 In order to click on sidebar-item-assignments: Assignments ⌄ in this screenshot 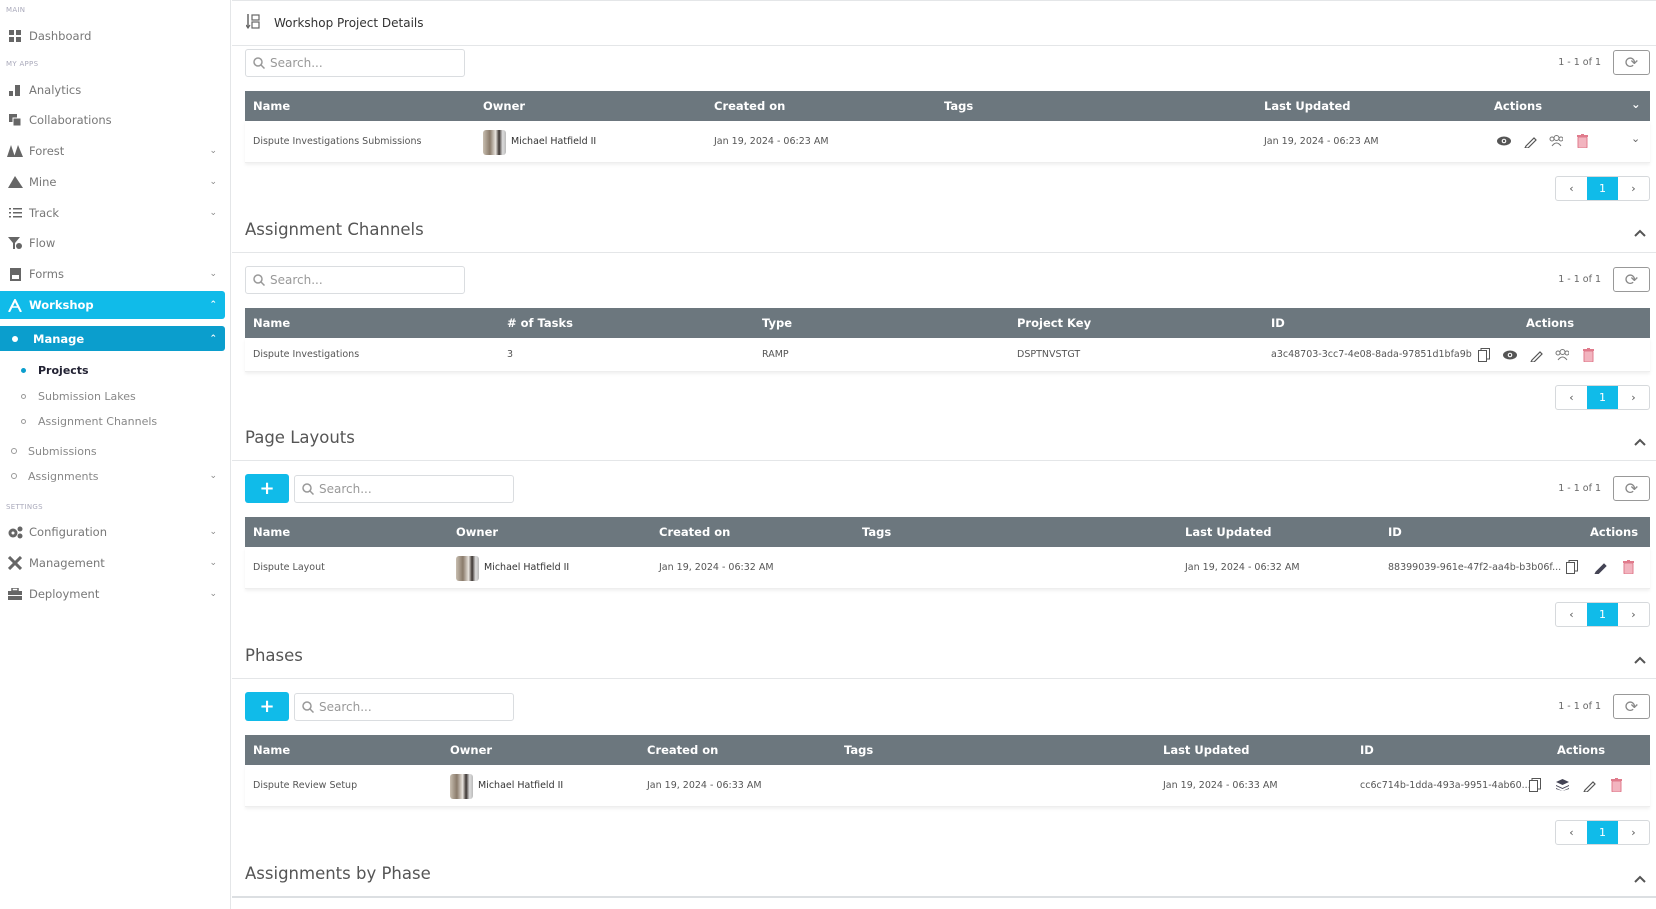, I will do `click(112, 476)`.